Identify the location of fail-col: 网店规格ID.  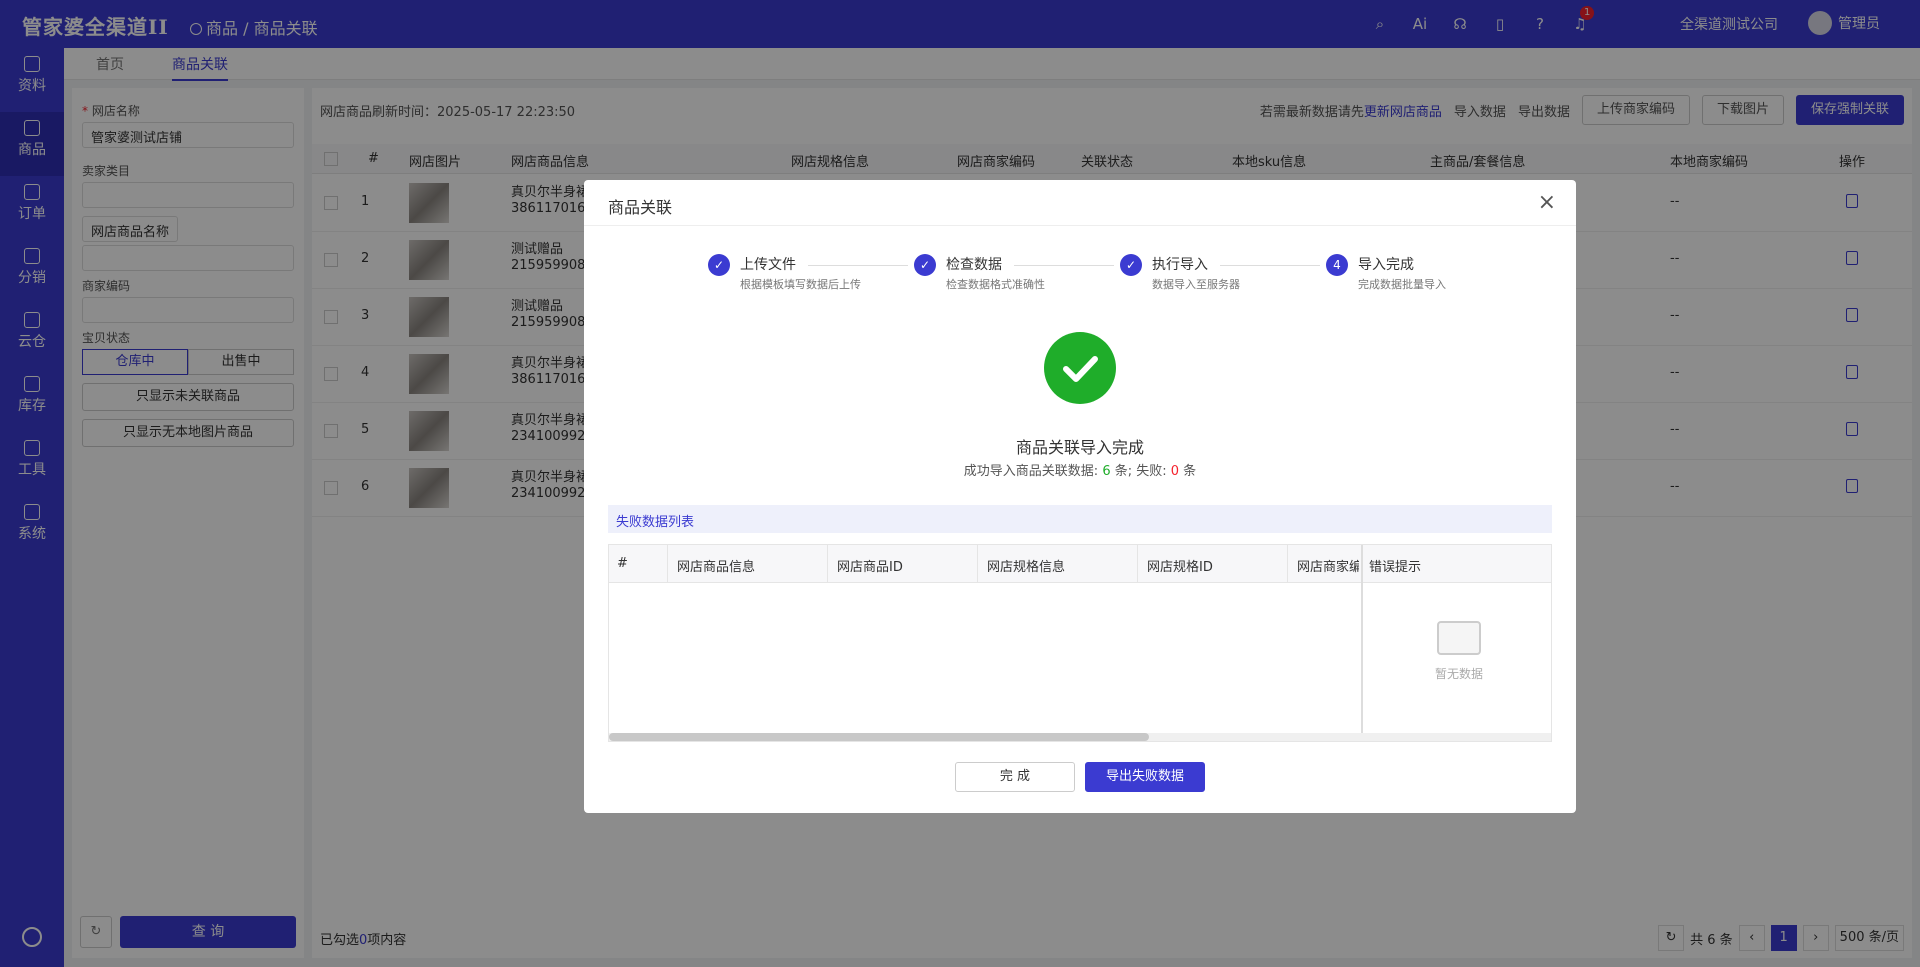
(1180, 567).